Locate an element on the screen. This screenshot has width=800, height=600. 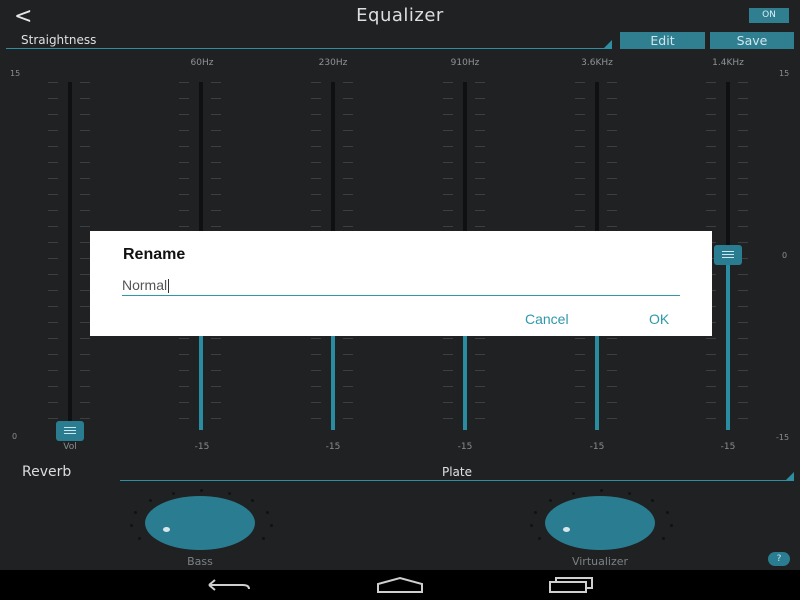
reverb-dropdown: Plate is located at coordinates (457, 473).